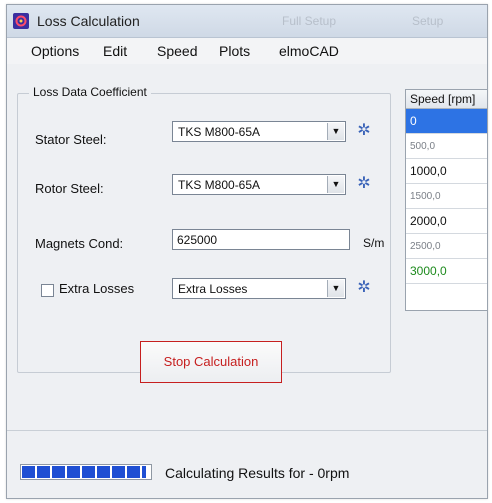 The image size is (492, 503). What do you see at coordinates (219, 132) in the screenshot?
I see `stator-steel-value: TKS M800-65A` at bounding box center [219, 132].